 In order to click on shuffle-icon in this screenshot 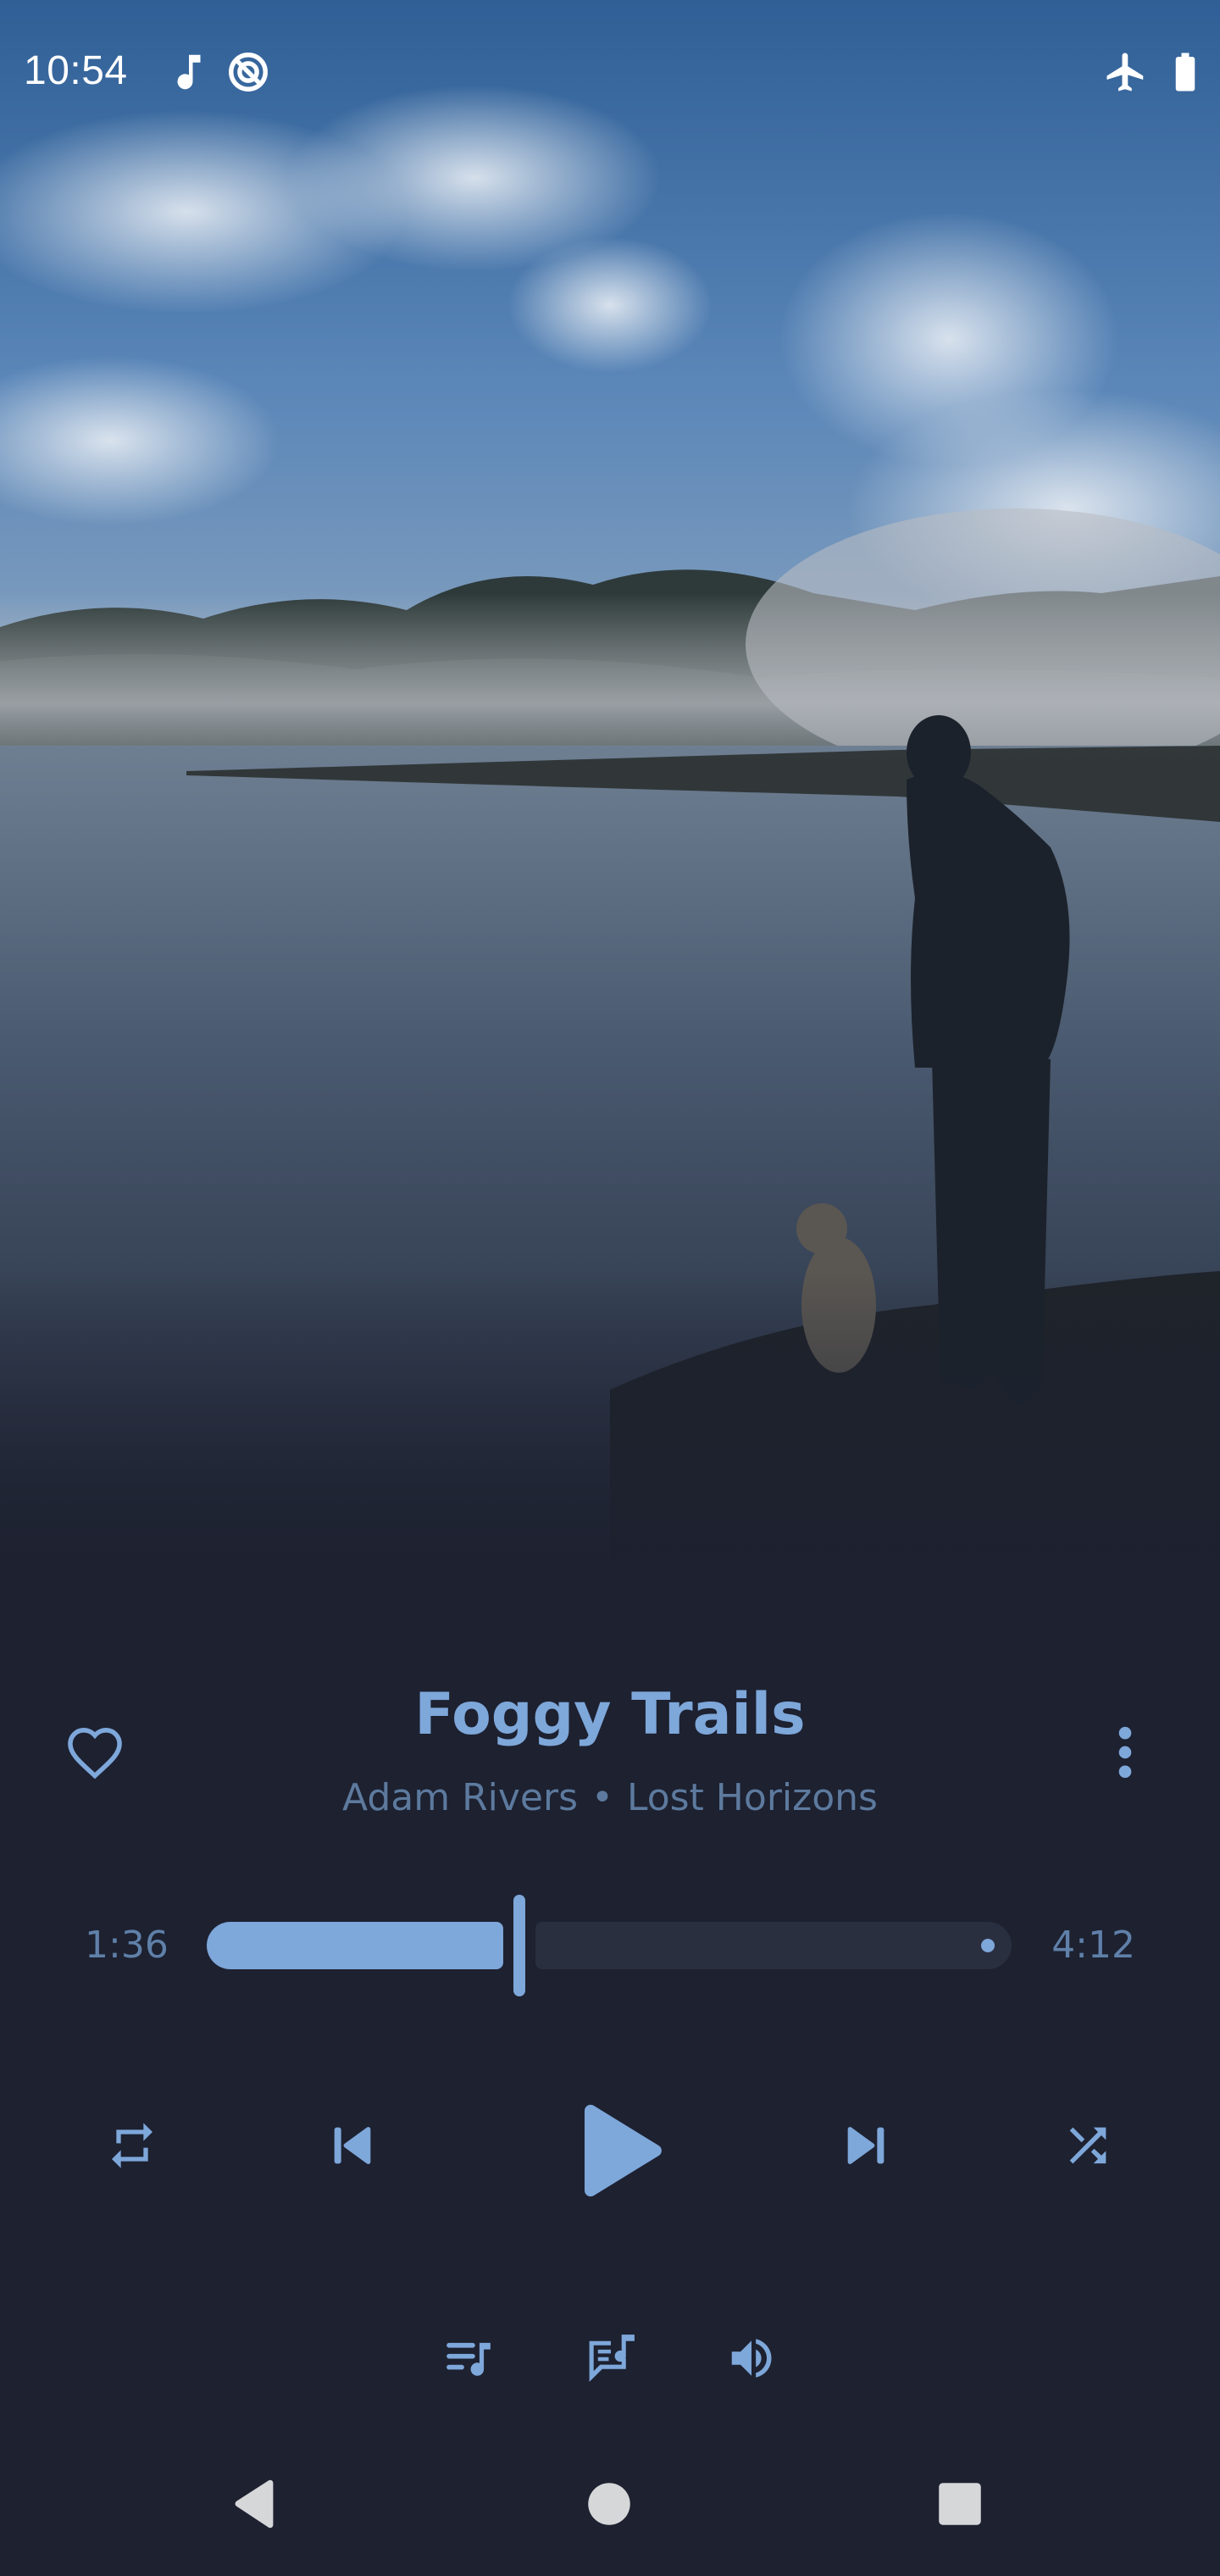, I will do `click(1087, 2145)`.